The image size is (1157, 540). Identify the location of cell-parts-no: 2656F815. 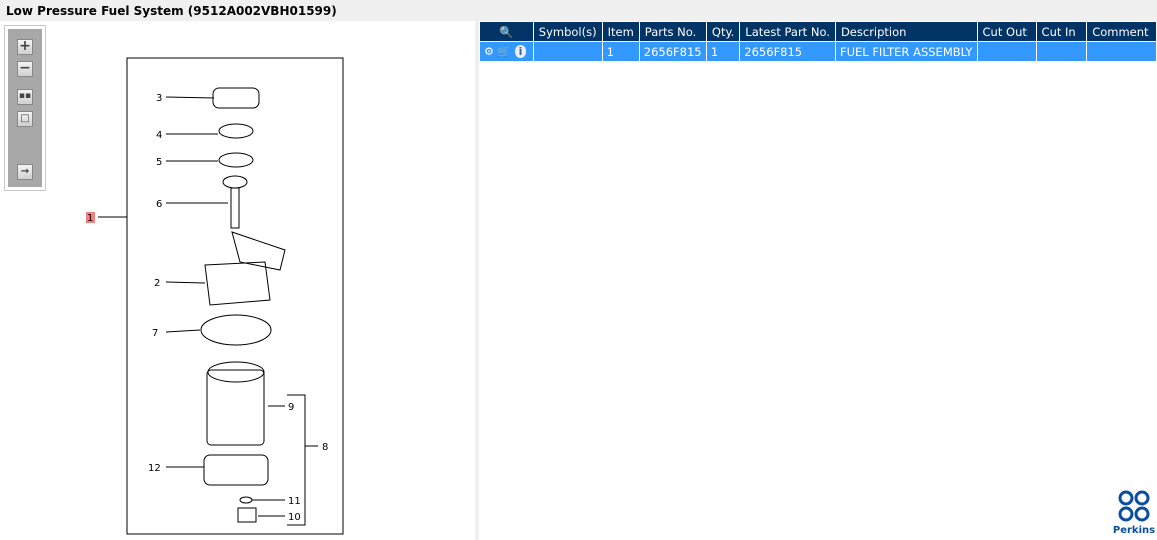
(673, 51).